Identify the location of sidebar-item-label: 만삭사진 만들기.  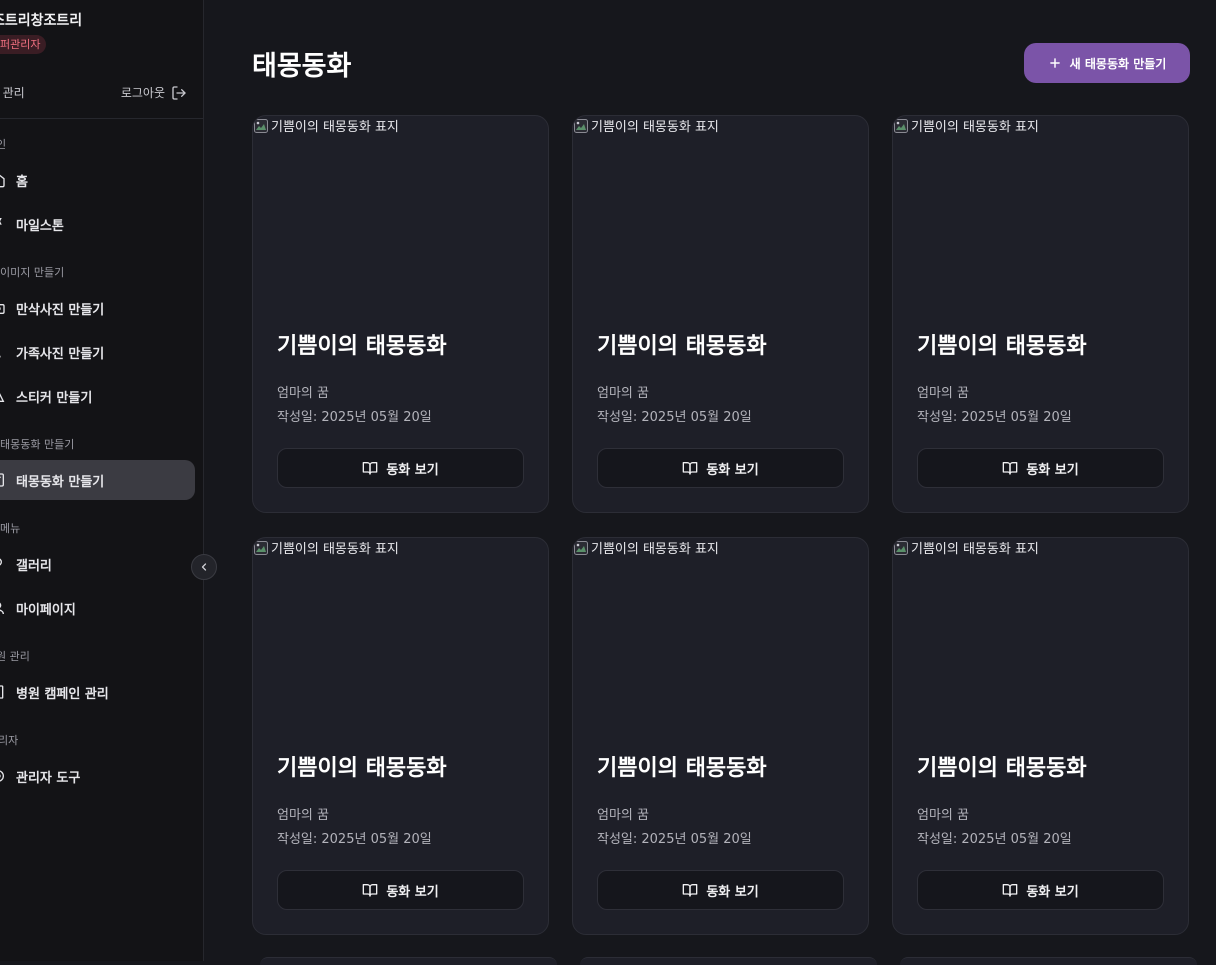
(60, 310).